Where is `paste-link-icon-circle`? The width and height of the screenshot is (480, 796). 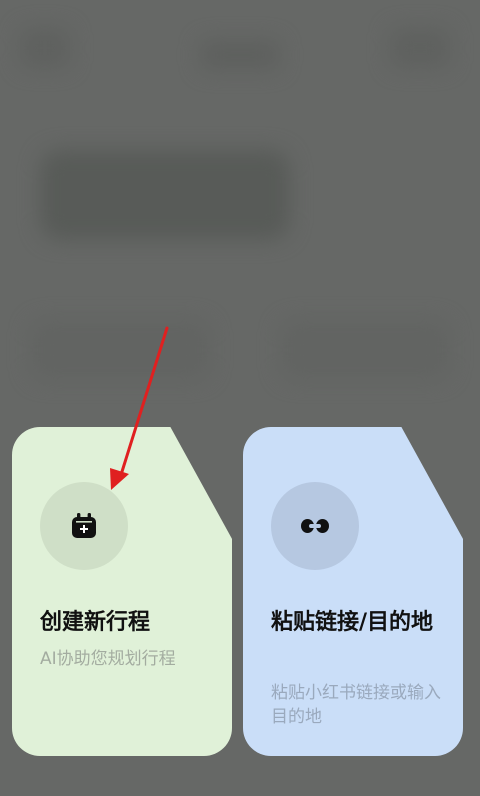 paste-link-icon-circle is located at coordinates (315, 526).